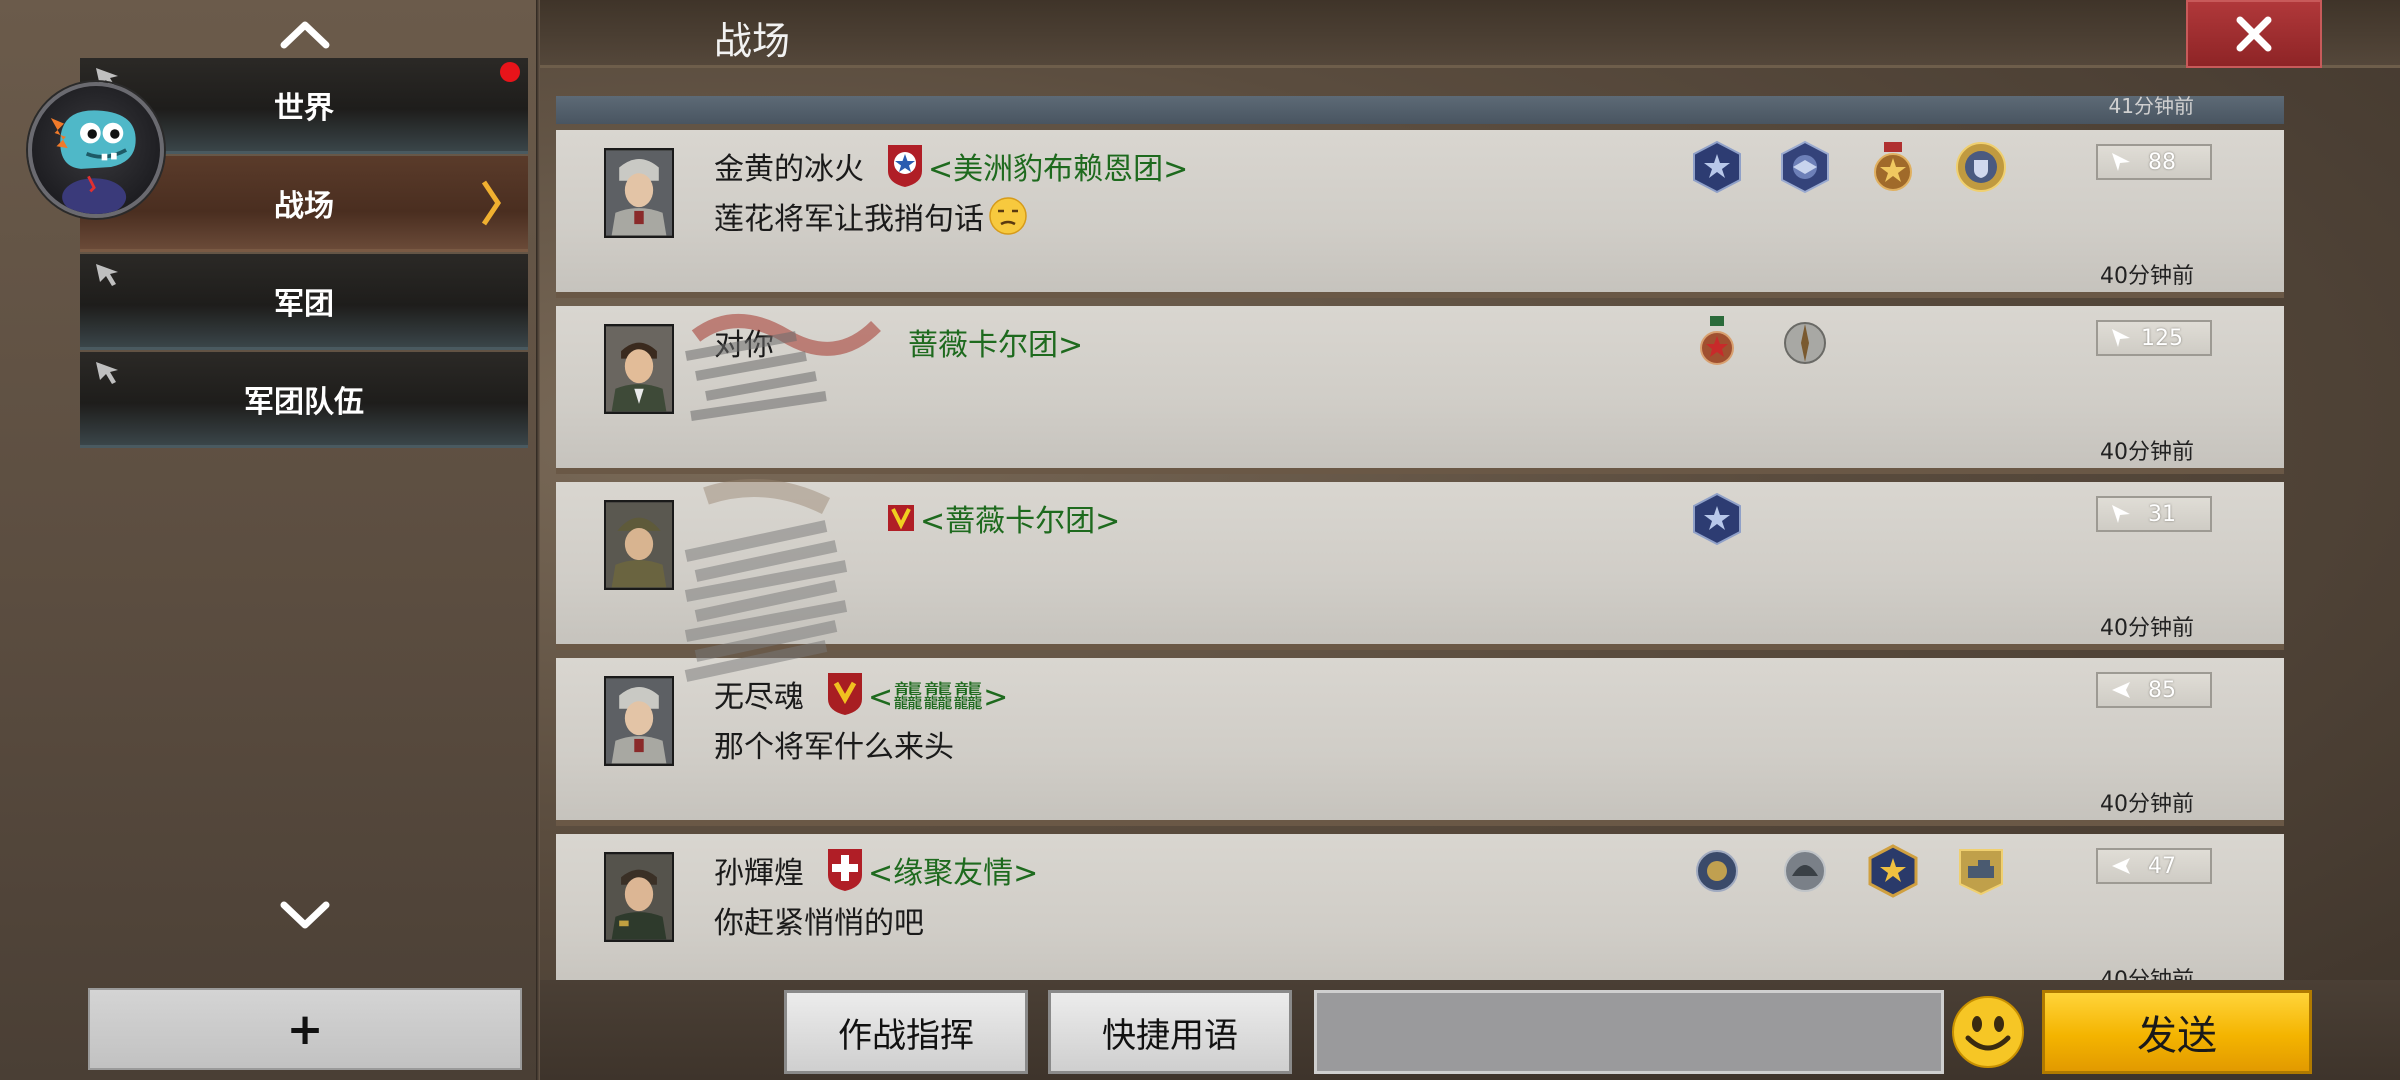 Image resolution: width=2400 pixels, height=1080 pixels. Describe the element at coordinates (938, 694) in the screenshot. I see `legion-name: <龘龘龘>` at that location.